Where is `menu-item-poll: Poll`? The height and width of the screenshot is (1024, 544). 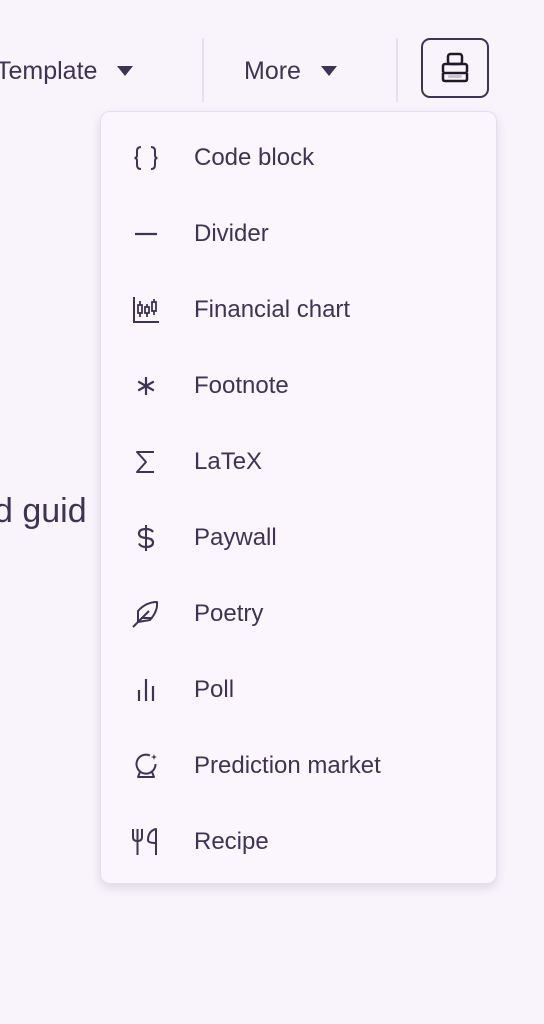 menu-item-poll: Poll is located at coordinates (298, 690).